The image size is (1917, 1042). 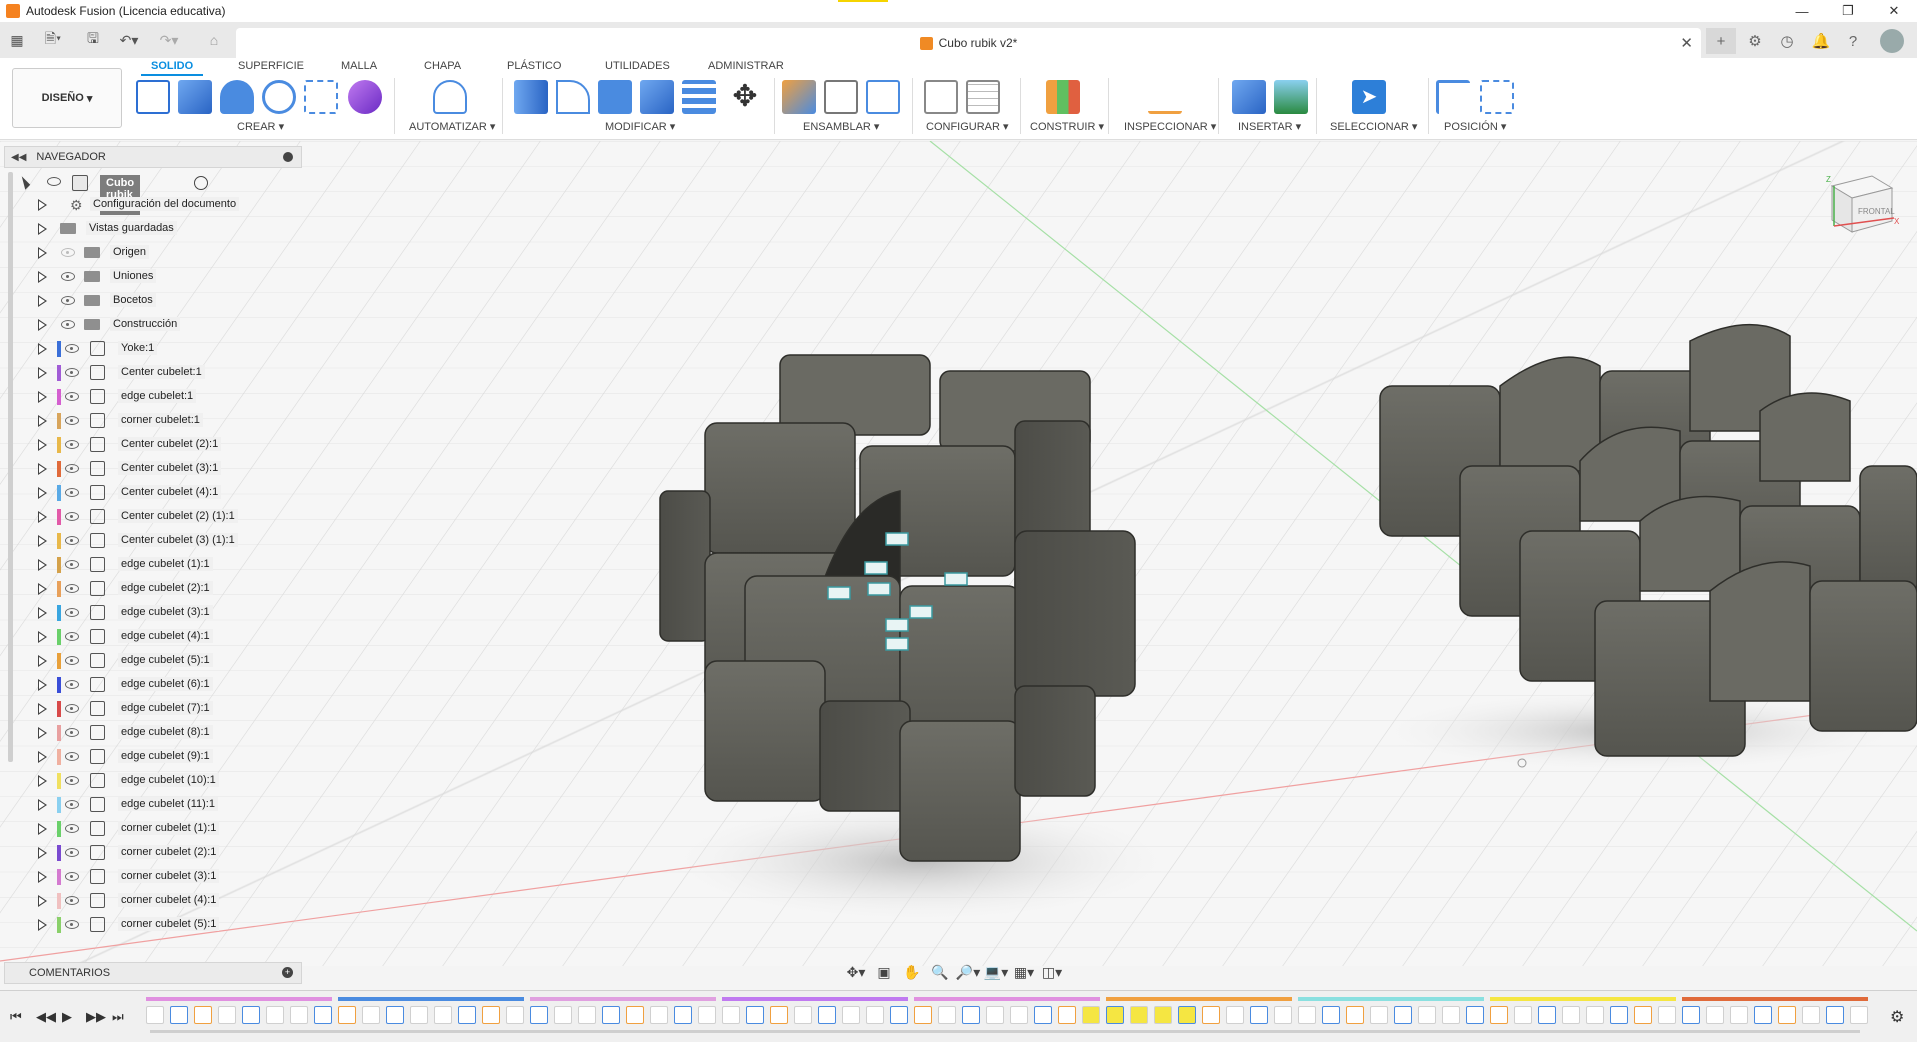 I want to click on group-crear: CREAR ▾, so click(x=260, y=126).